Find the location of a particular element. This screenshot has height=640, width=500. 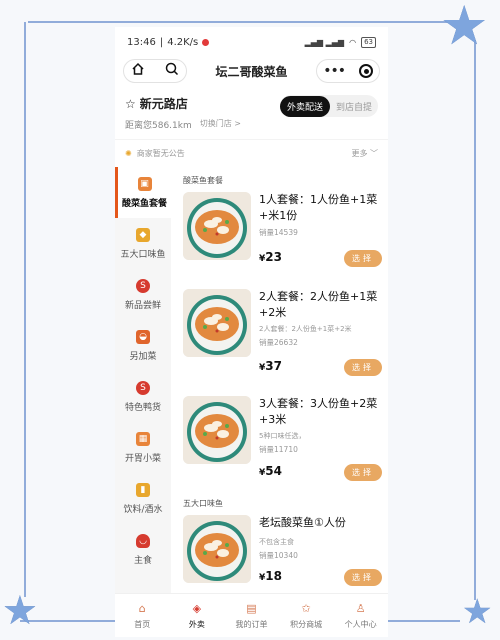

notice-more-link: 更多 ﹀ is located at coordinates (364, 153).